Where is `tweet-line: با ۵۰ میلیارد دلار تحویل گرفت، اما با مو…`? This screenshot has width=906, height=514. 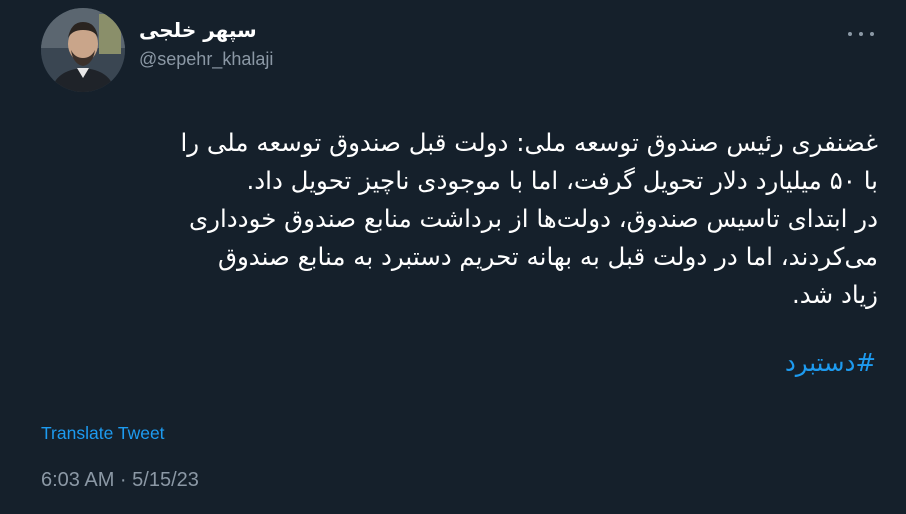 tweet-line: با ۵۰ میلیارد دلار تحویل گرفت، اما با مو… is located at coordinates (562, 180).